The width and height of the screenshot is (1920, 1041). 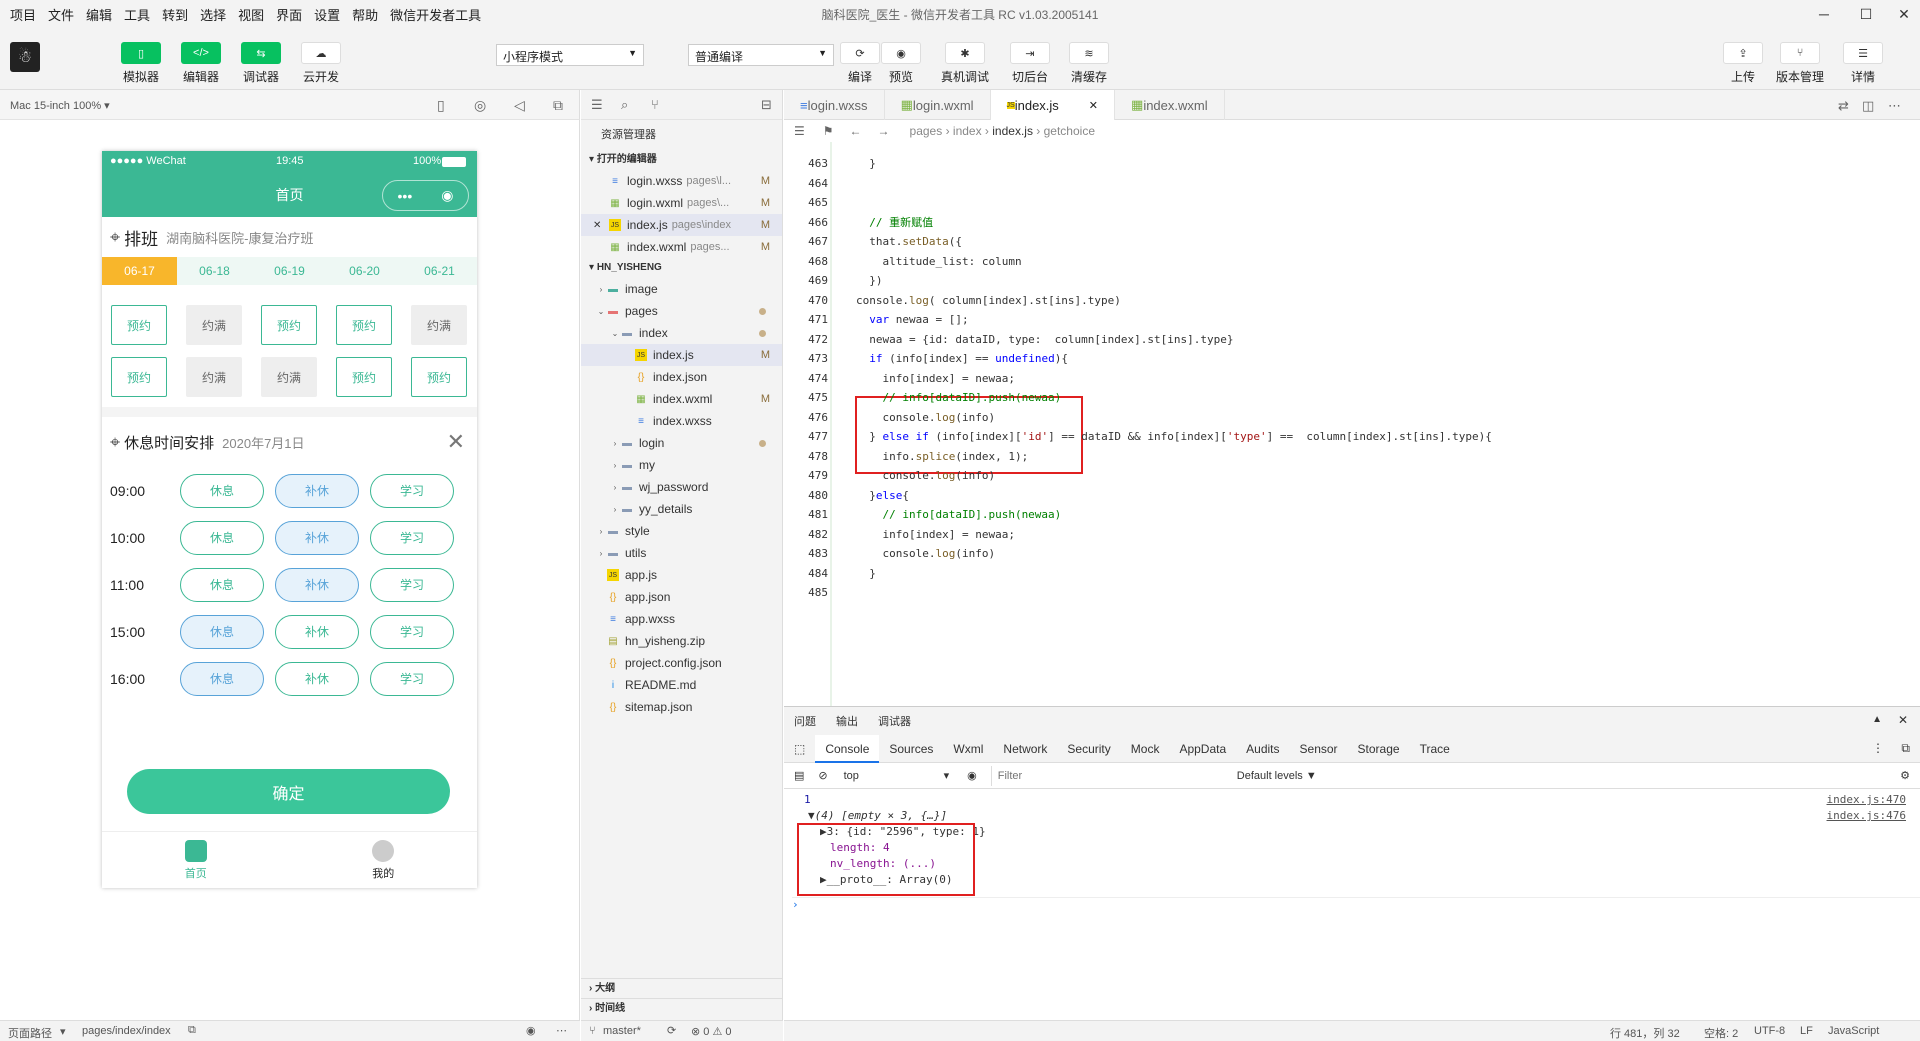 What do you see at coordinates (681, 247) in the screenshot?
I see `open-editor-item: ▦ index.wxml pages... M` at bounding box center [681, 247].